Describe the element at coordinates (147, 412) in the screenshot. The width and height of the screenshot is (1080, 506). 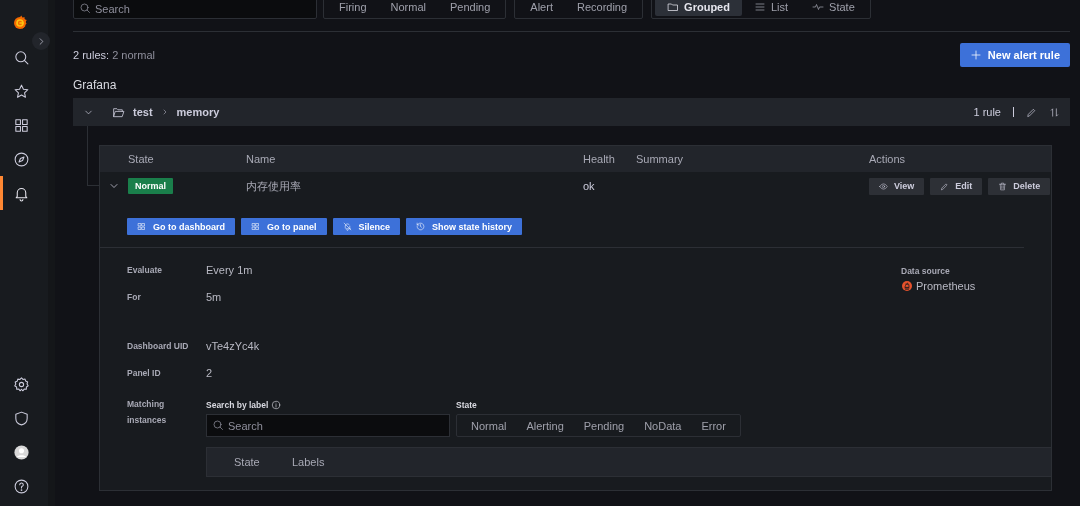
I see `detail-label: Matching instances` at that location.